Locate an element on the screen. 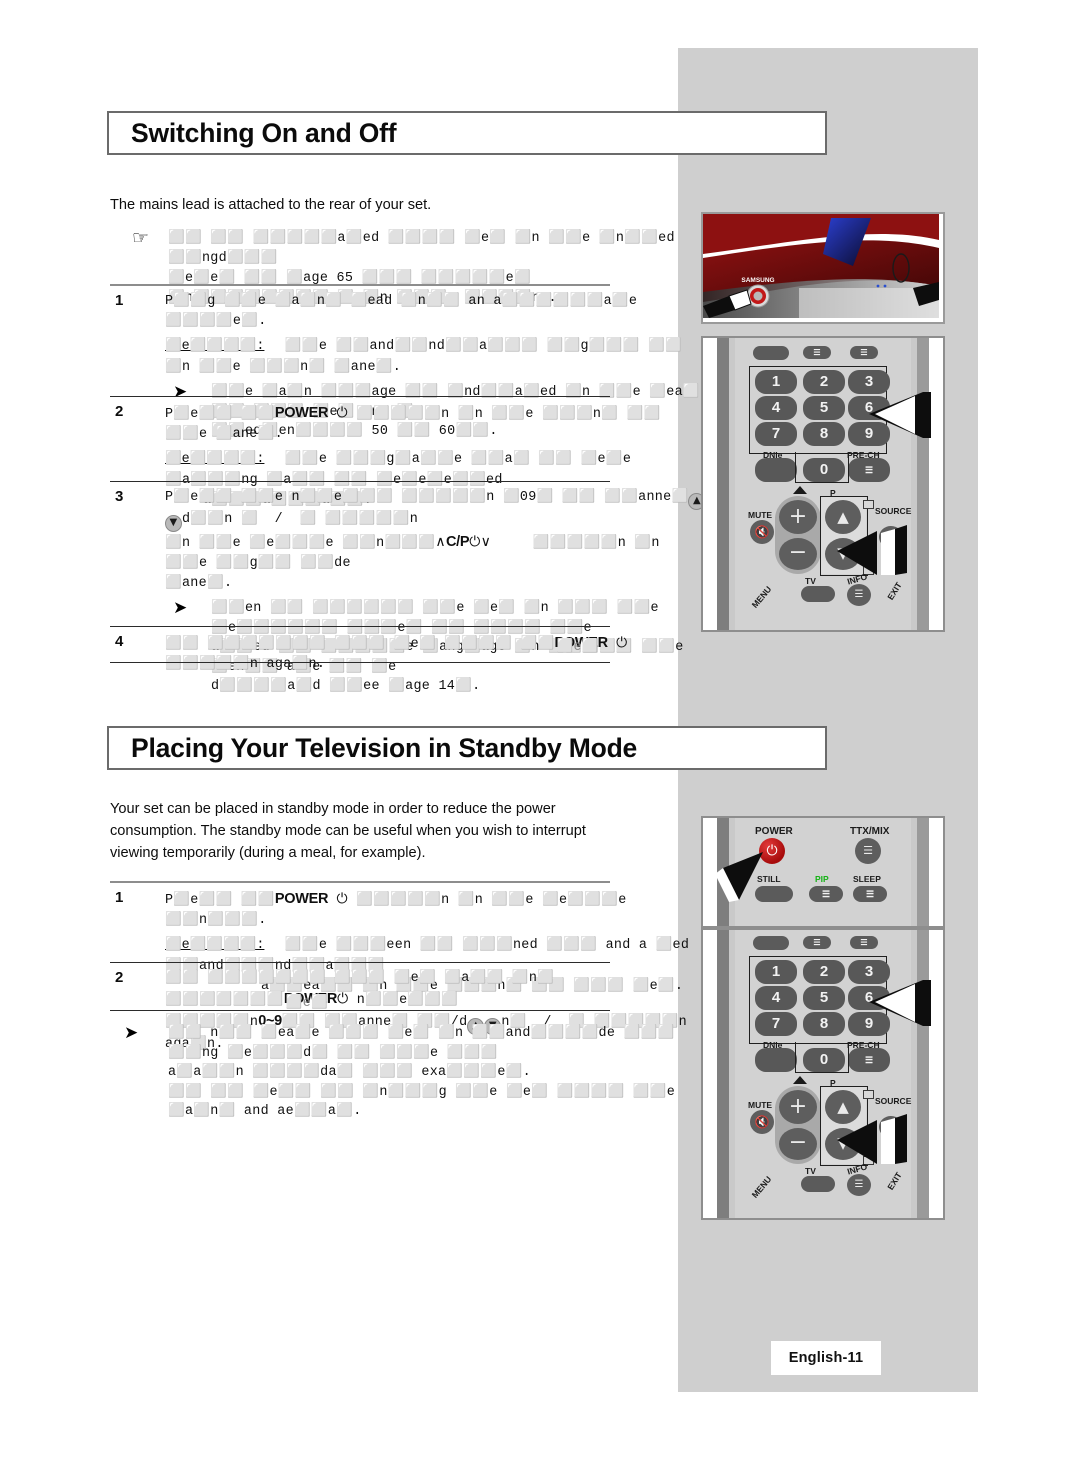  page-footer: English-11 is located at coordinates (826, 1358).